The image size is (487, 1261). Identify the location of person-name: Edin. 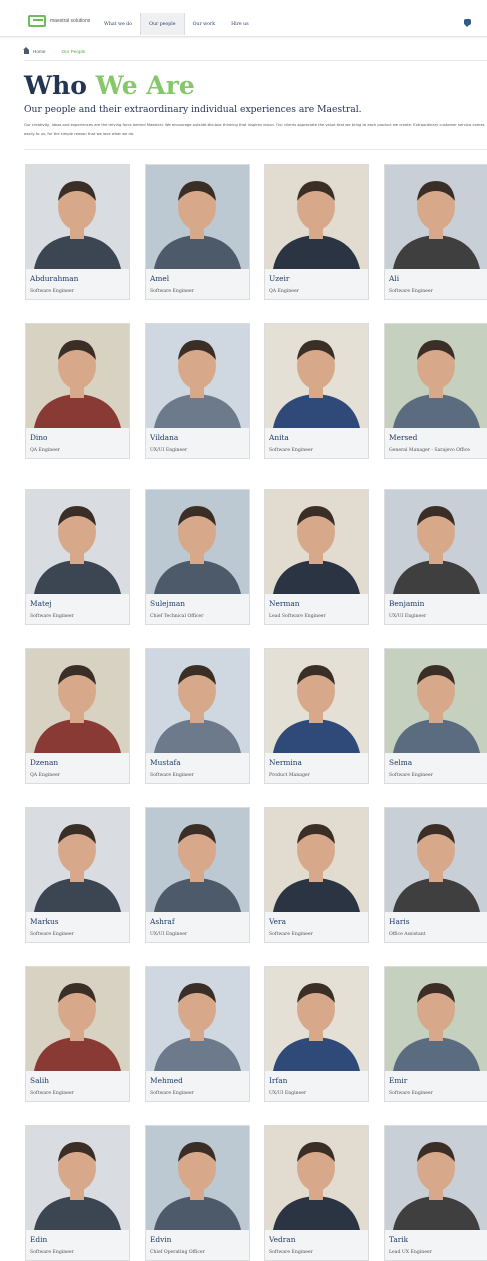
(38, 1239).